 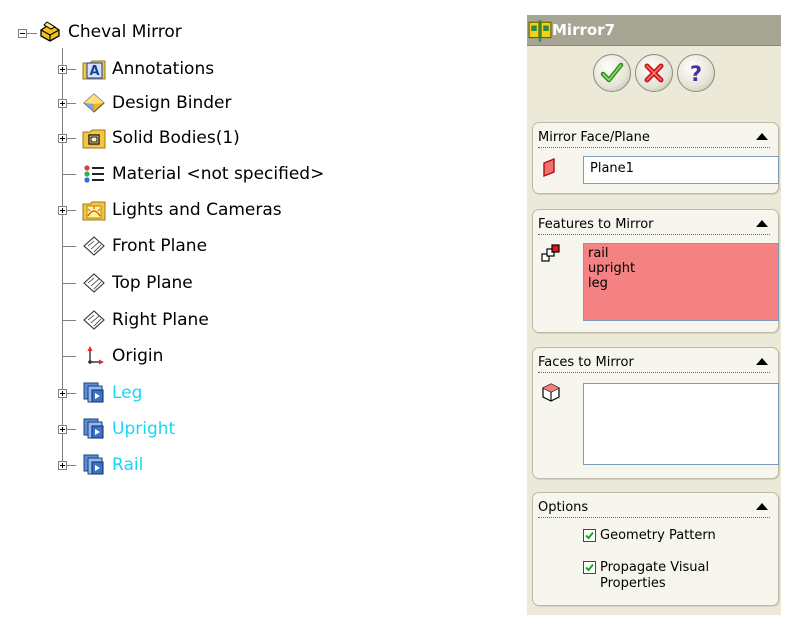 I want to click on features-to-mirror-group: Features to Mirror rail upright leg, so click(x=655, y=271).